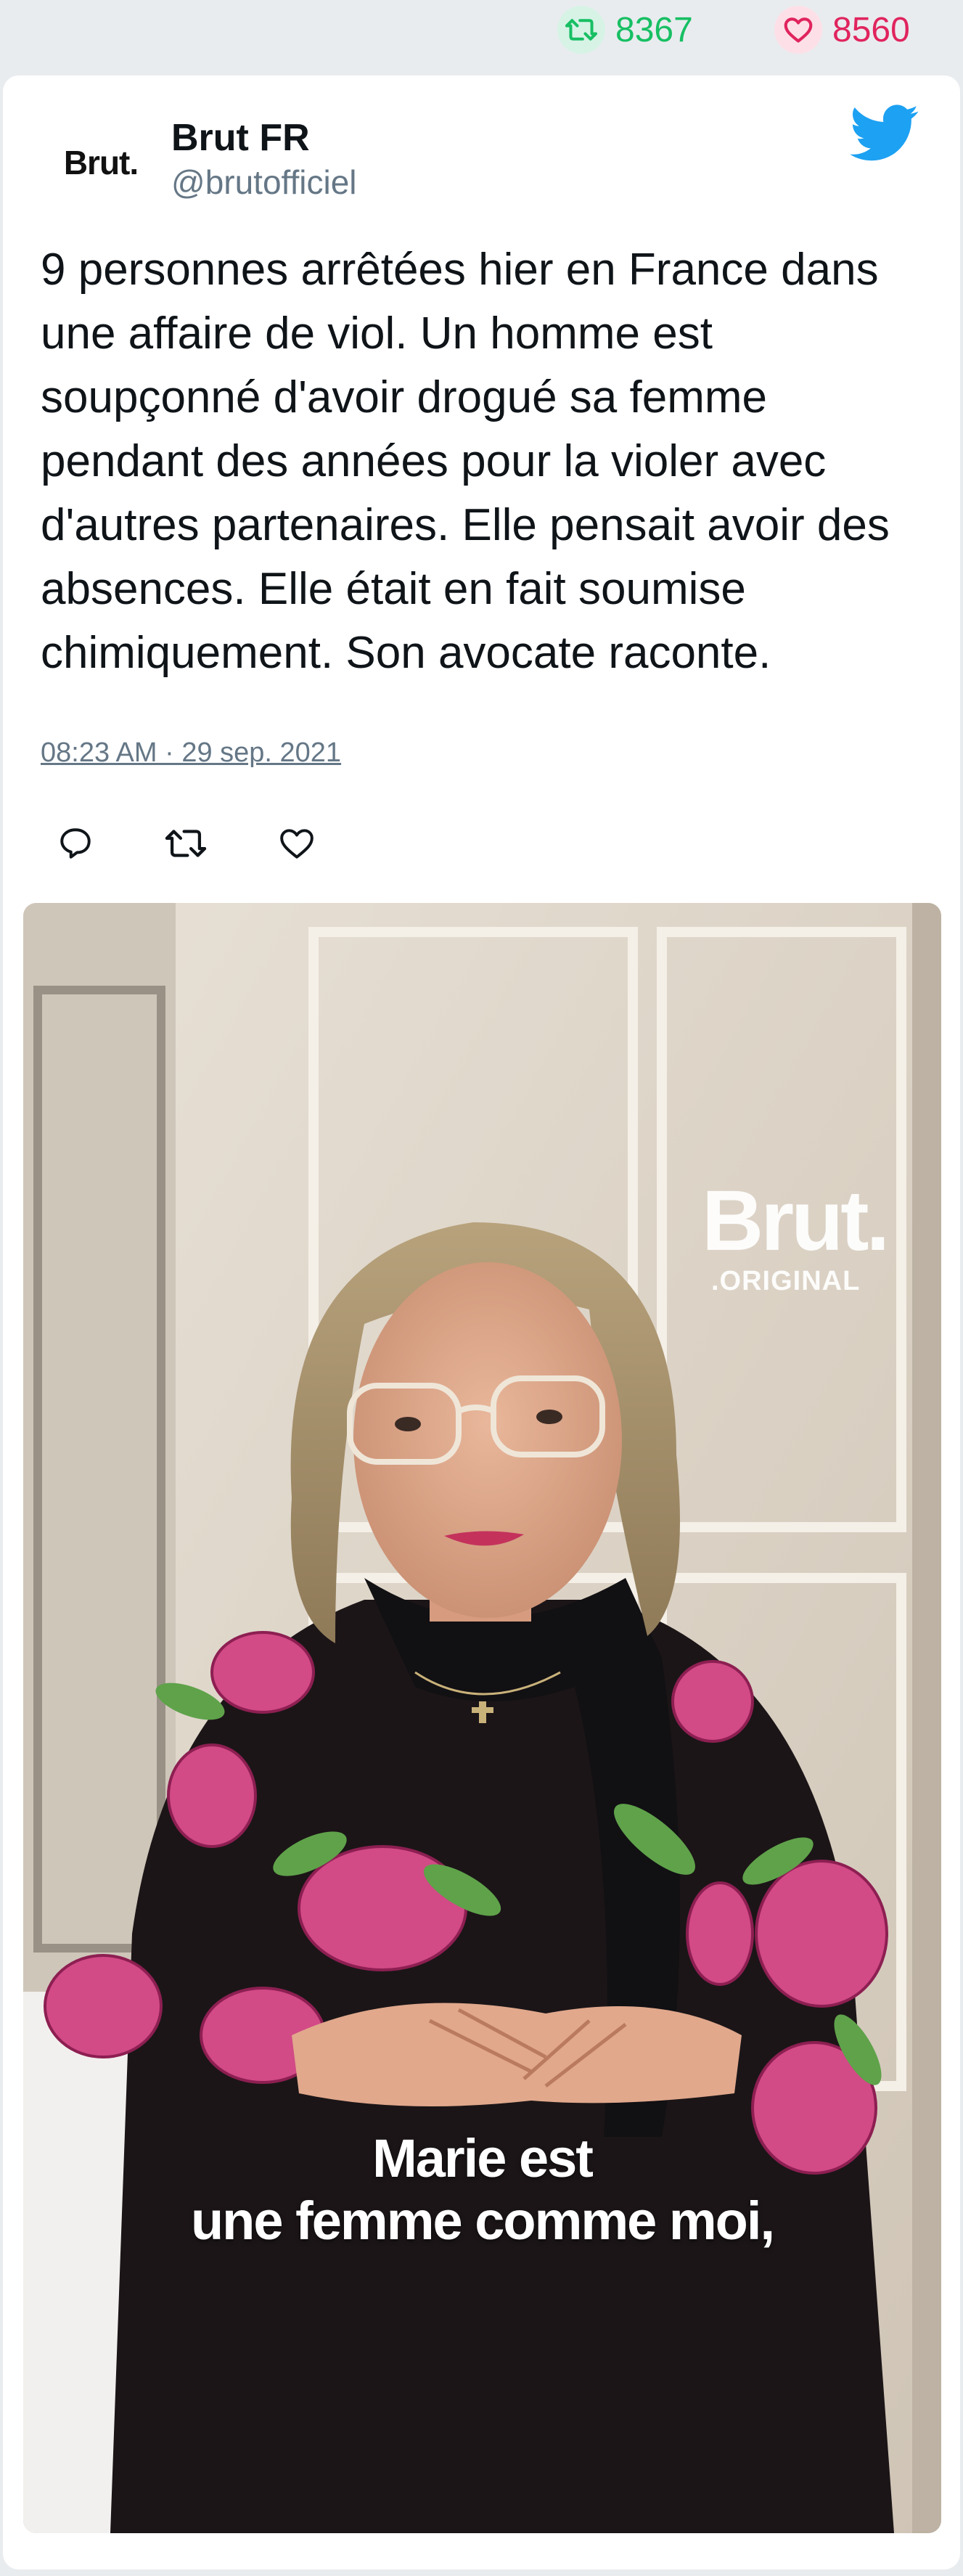 The image size is (963, 2576). What do you see at coordinates (871, 30) in the screenshot?
I see `like-count-value: 8560` at bounding box center [871, 30].